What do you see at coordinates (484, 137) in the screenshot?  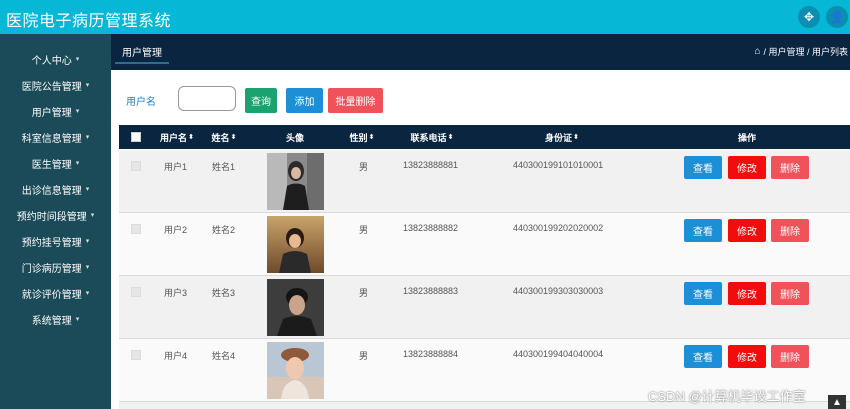 I see `table-header: 用户名 ⬍ 姓名 ⬍ 头像 性别 ⬍ 联系电话 ⬍ 身份证 ⬍ 操作` at bounding box center [484, 137].